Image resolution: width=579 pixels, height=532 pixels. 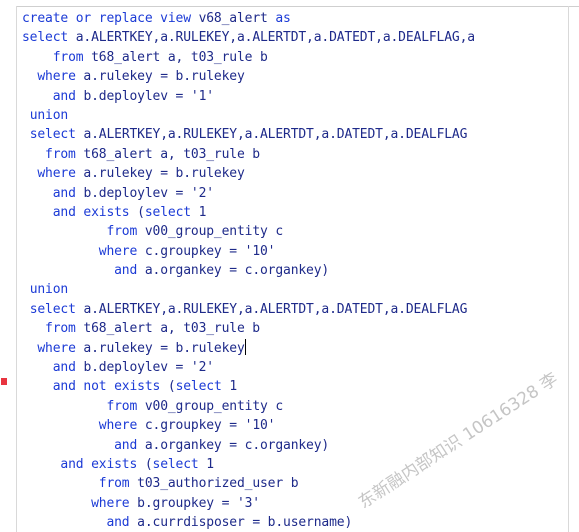 What do you see at coordinates (218, 484) in the screenshot?
I see `sql-identifier: t03_authorized_user b` at bounding box center [218, 484].